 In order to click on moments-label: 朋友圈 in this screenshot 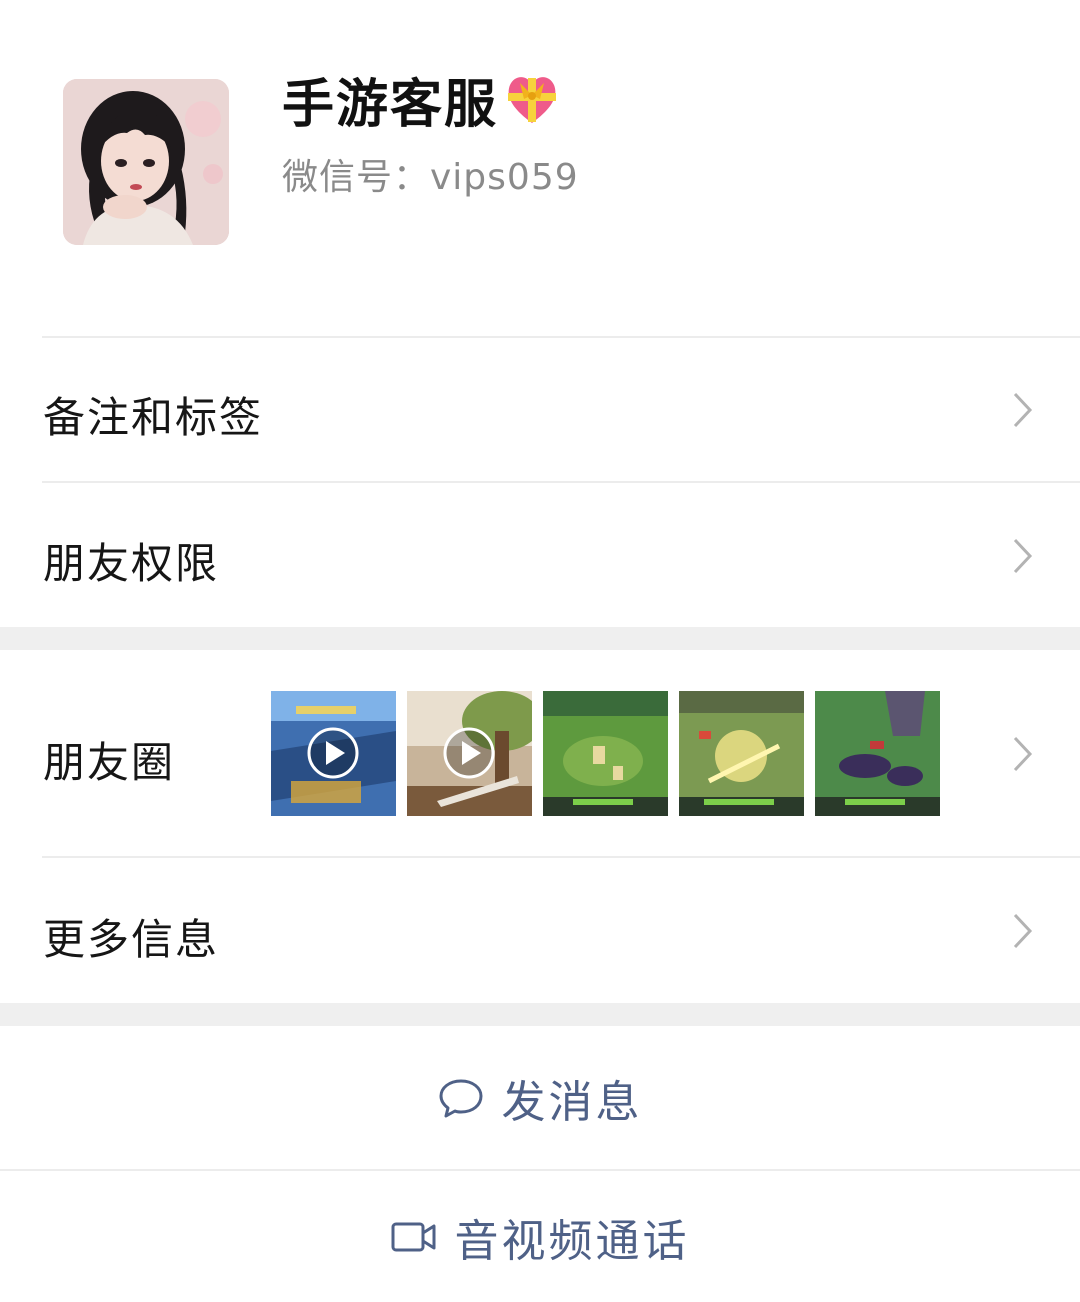, I will do `click(109, 762)`.